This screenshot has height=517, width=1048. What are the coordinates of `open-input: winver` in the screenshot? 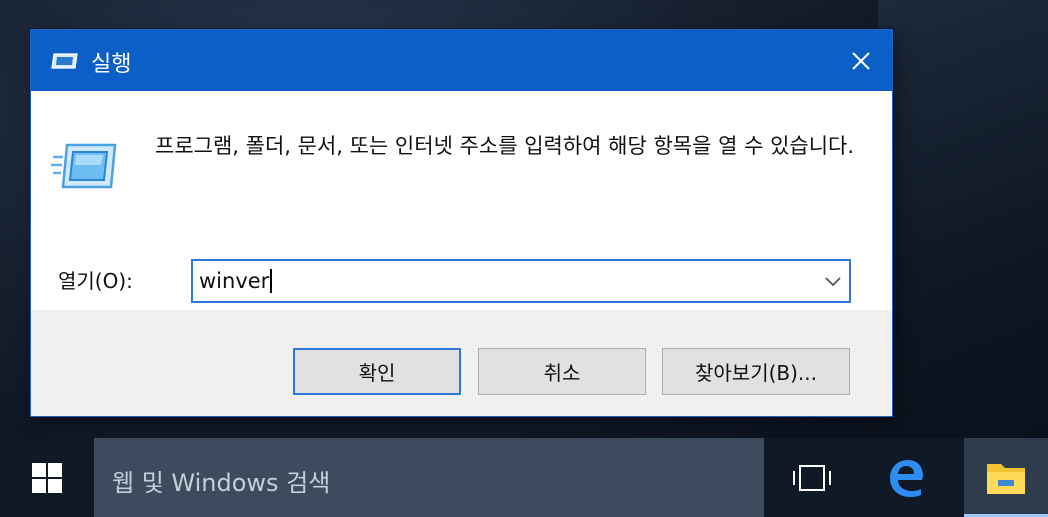 It's located at (236, 281).